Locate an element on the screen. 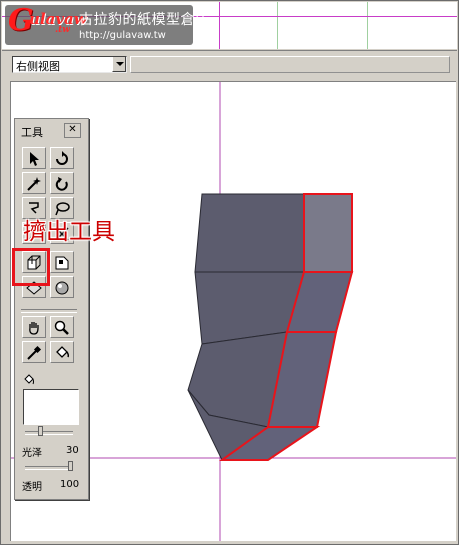 This screenshot has height=545, width=459. opacity-value: 100 is located at coordinates (70, 484).